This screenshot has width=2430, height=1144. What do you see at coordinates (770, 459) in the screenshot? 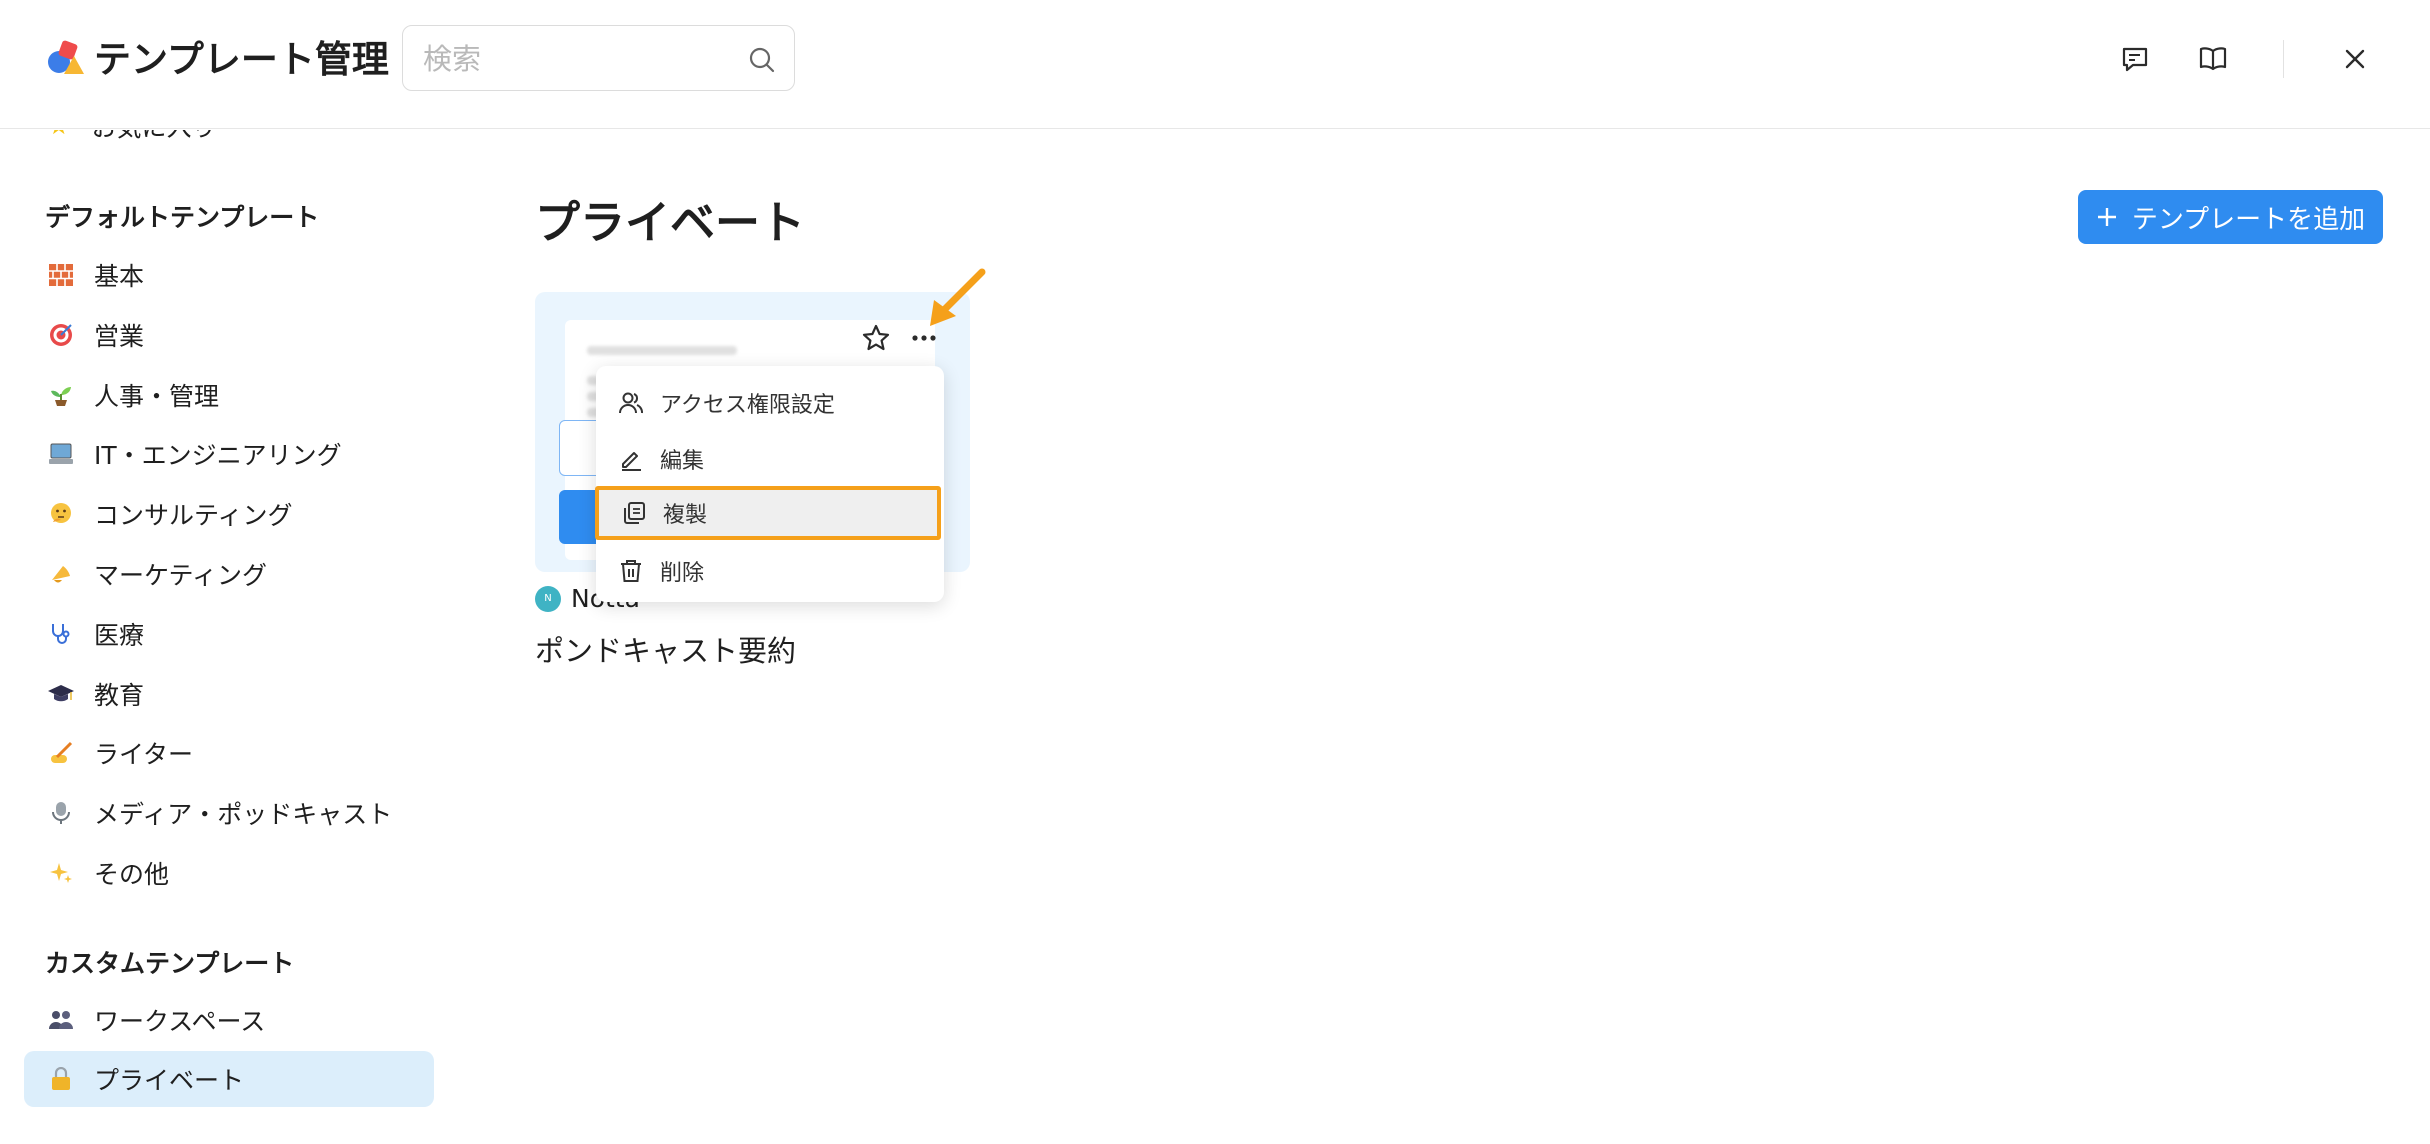
I see `menu-item-edit: 編集` at bounding box center [770, 459].